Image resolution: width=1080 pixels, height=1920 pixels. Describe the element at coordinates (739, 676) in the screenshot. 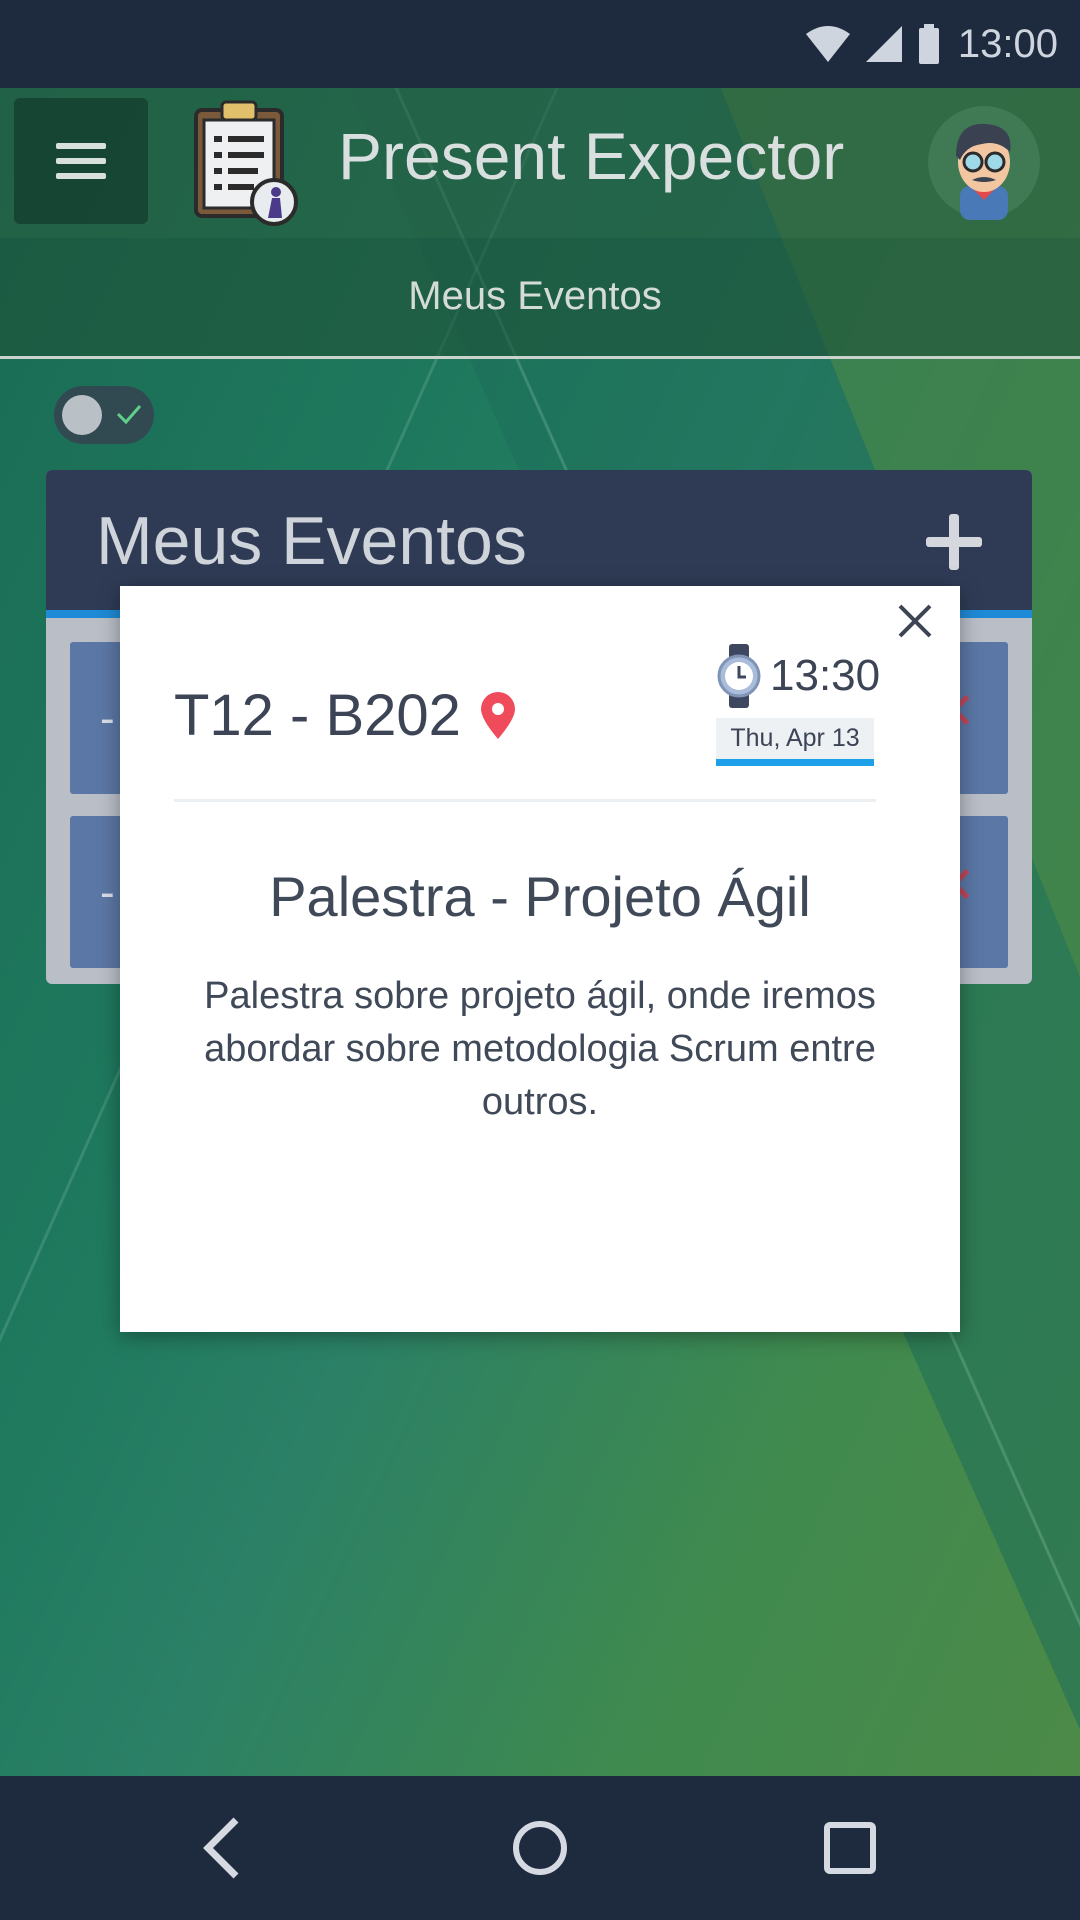

I see `watch-icon` at that location.